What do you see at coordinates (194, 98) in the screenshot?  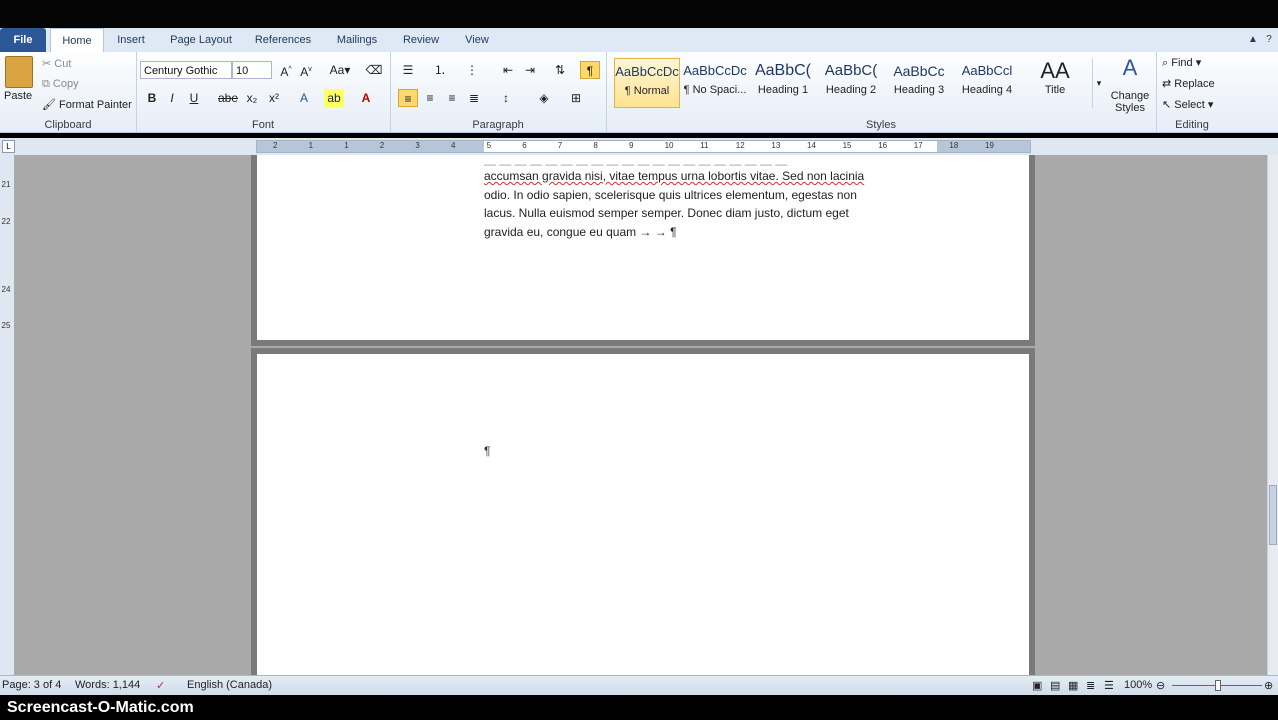 I see `underline-icon: U` at bounding box center [194, 98].